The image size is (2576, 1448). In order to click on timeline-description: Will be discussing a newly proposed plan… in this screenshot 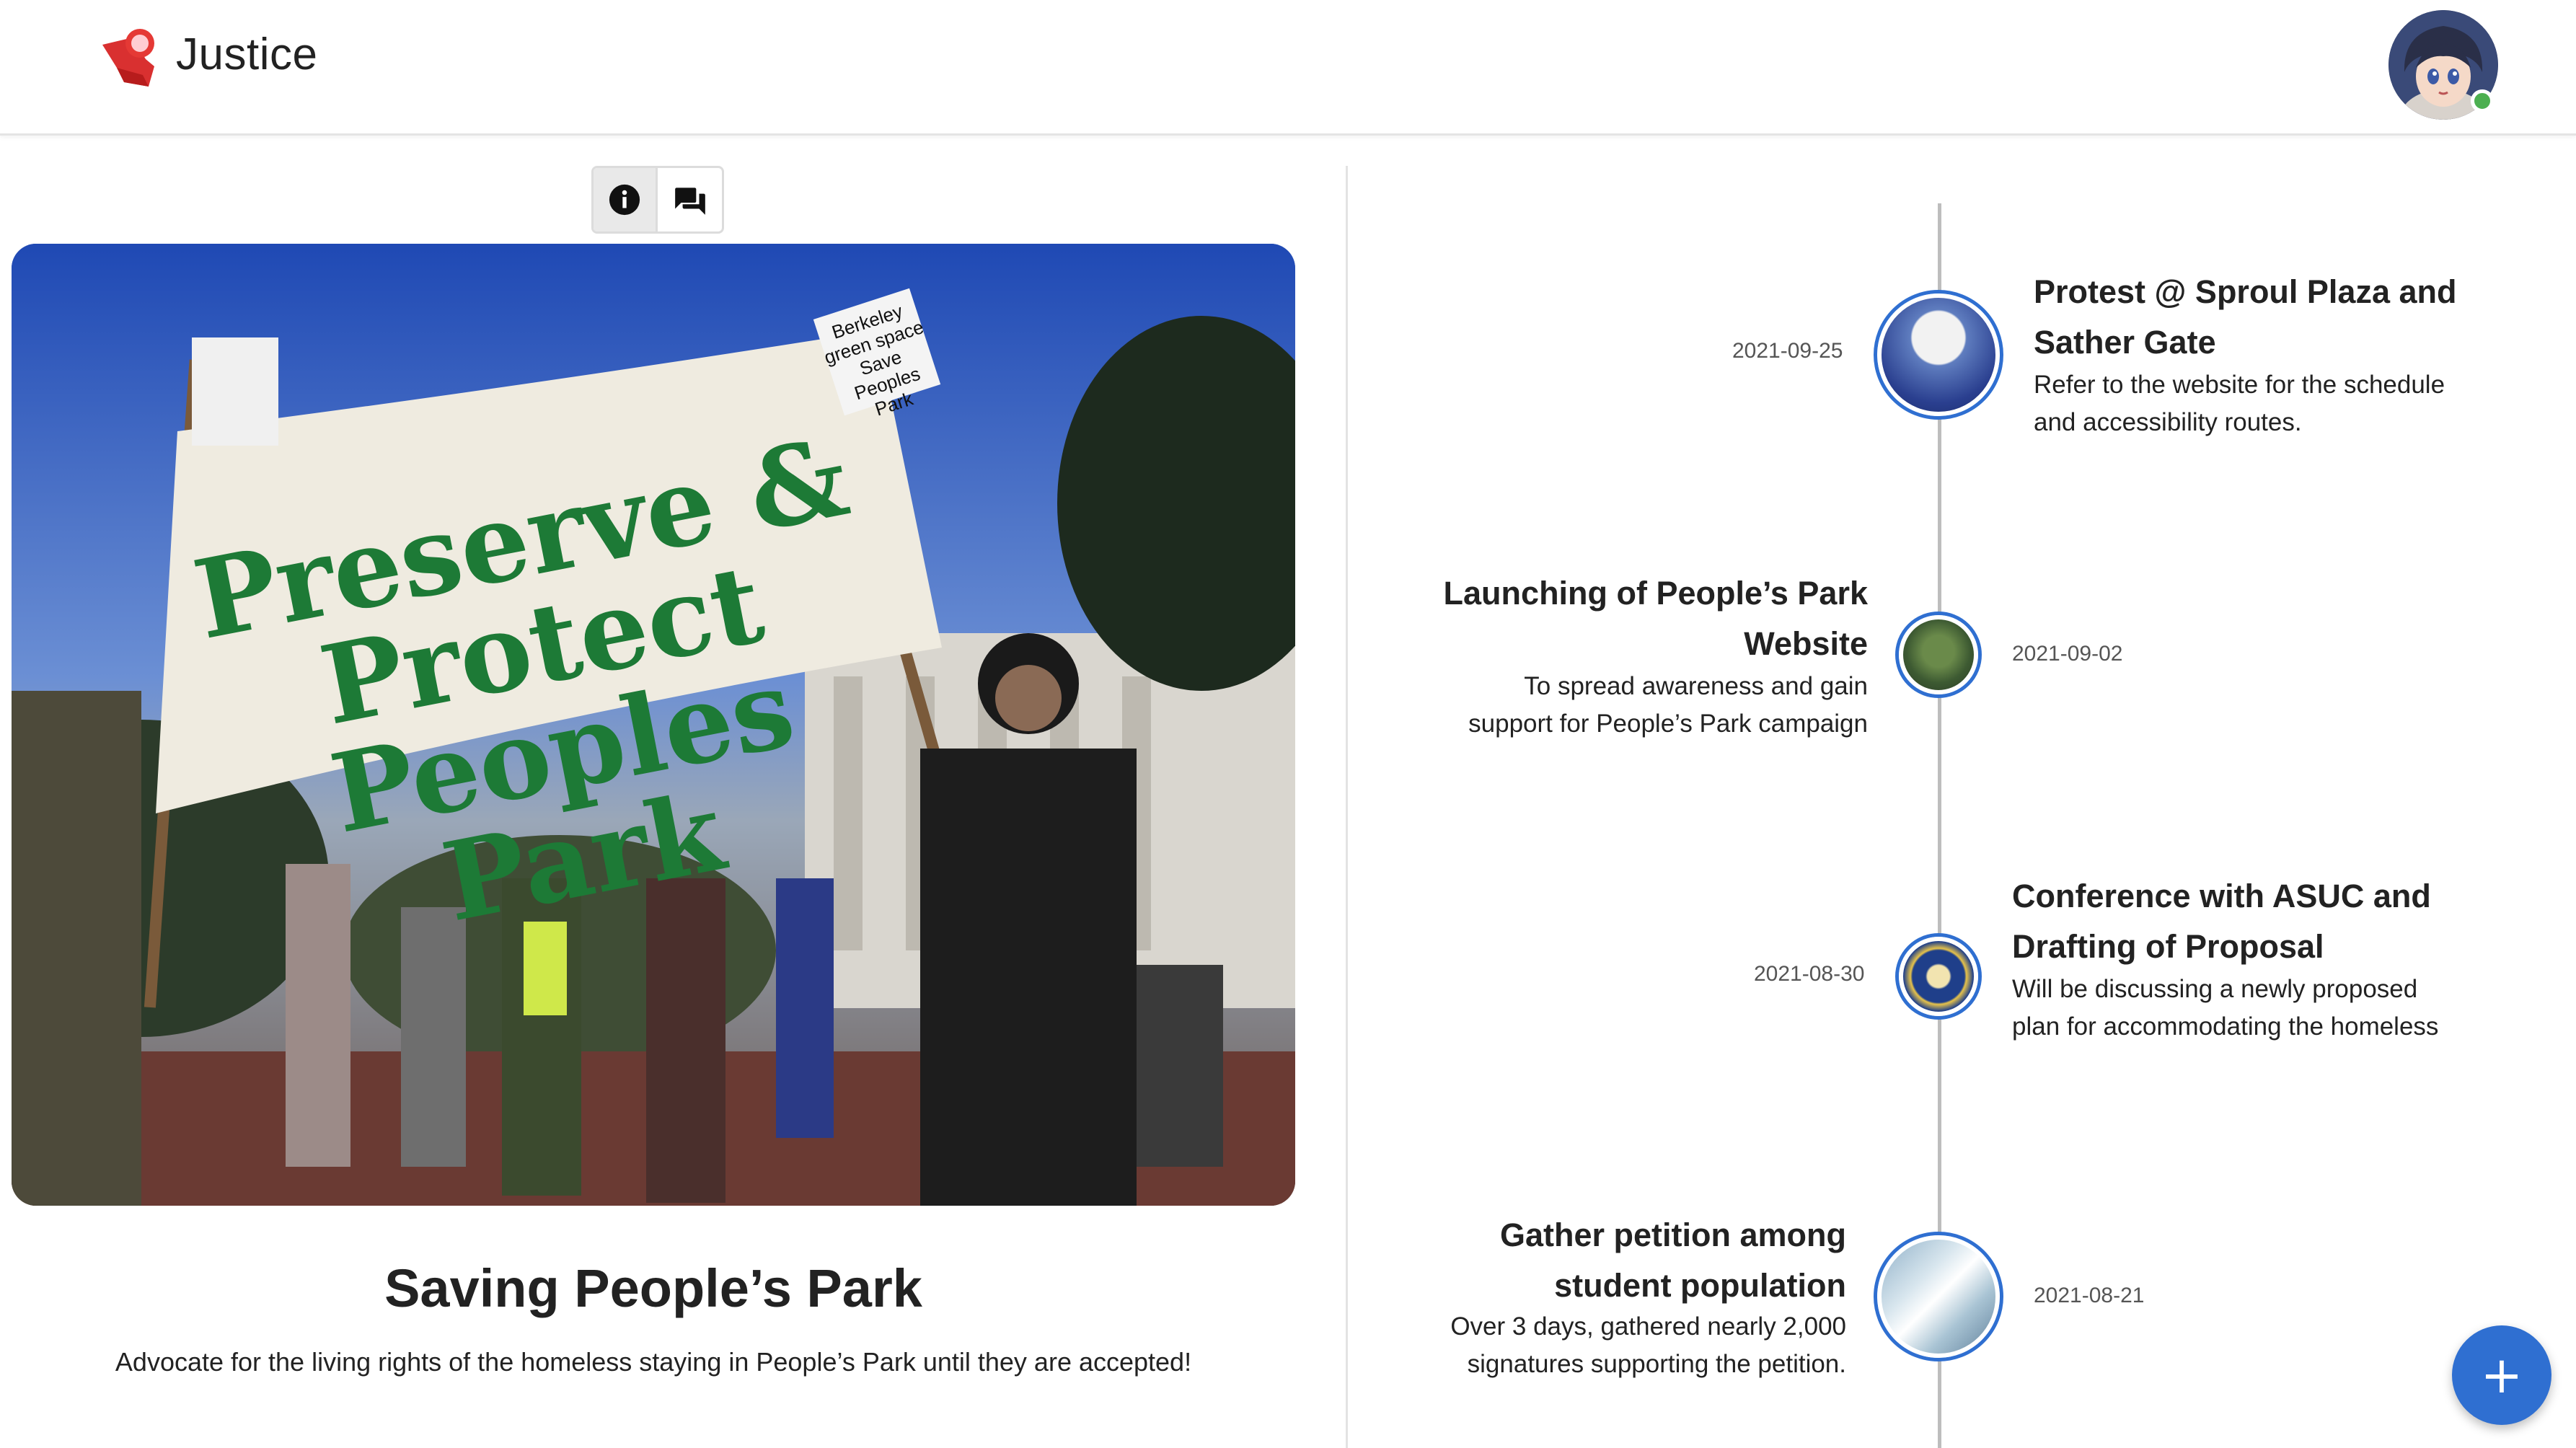, I will do `click(2225, 1008)`.